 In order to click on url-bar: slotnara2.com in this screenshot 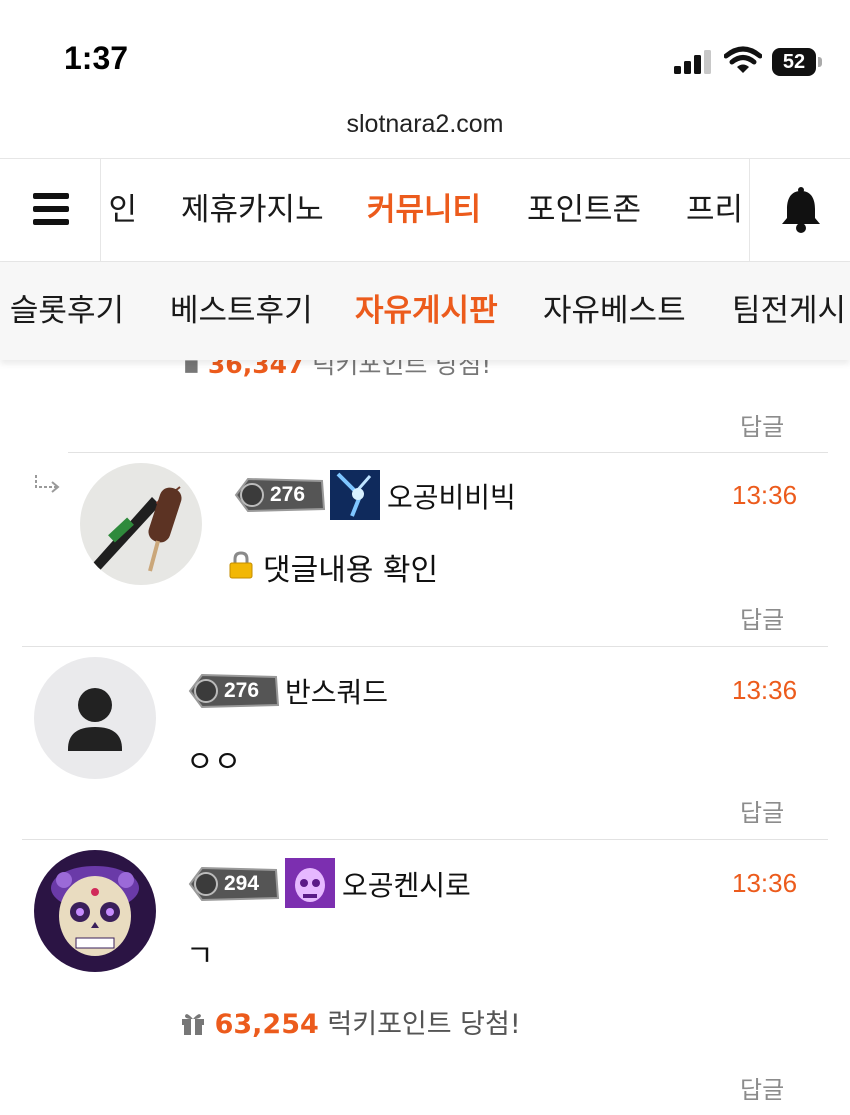, I will do `click(425, 124)`.